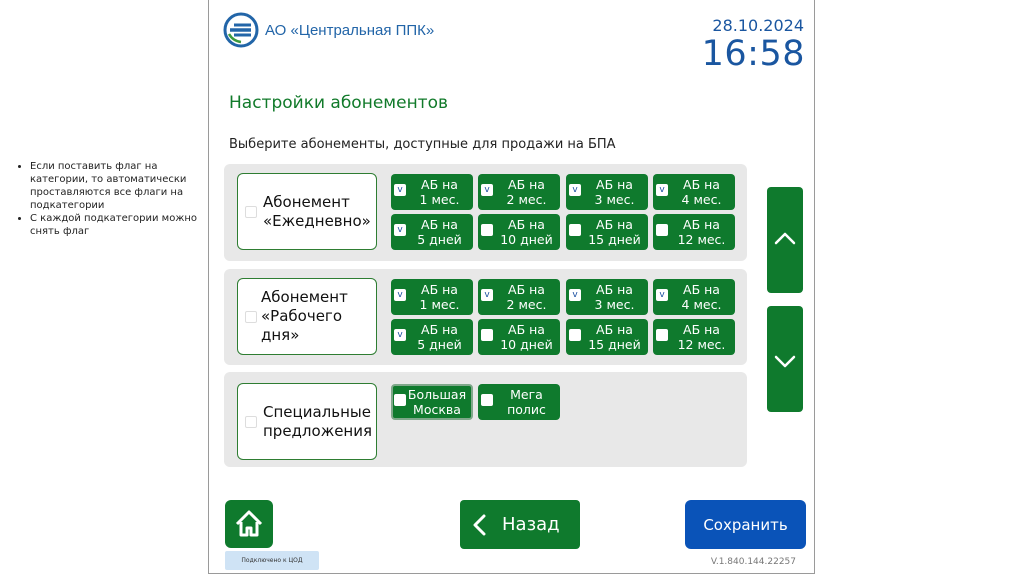  What do you see at coordinates (241, 30) in the screenshot?
I see `company-logo-icon` at bounding box center [241, 30].